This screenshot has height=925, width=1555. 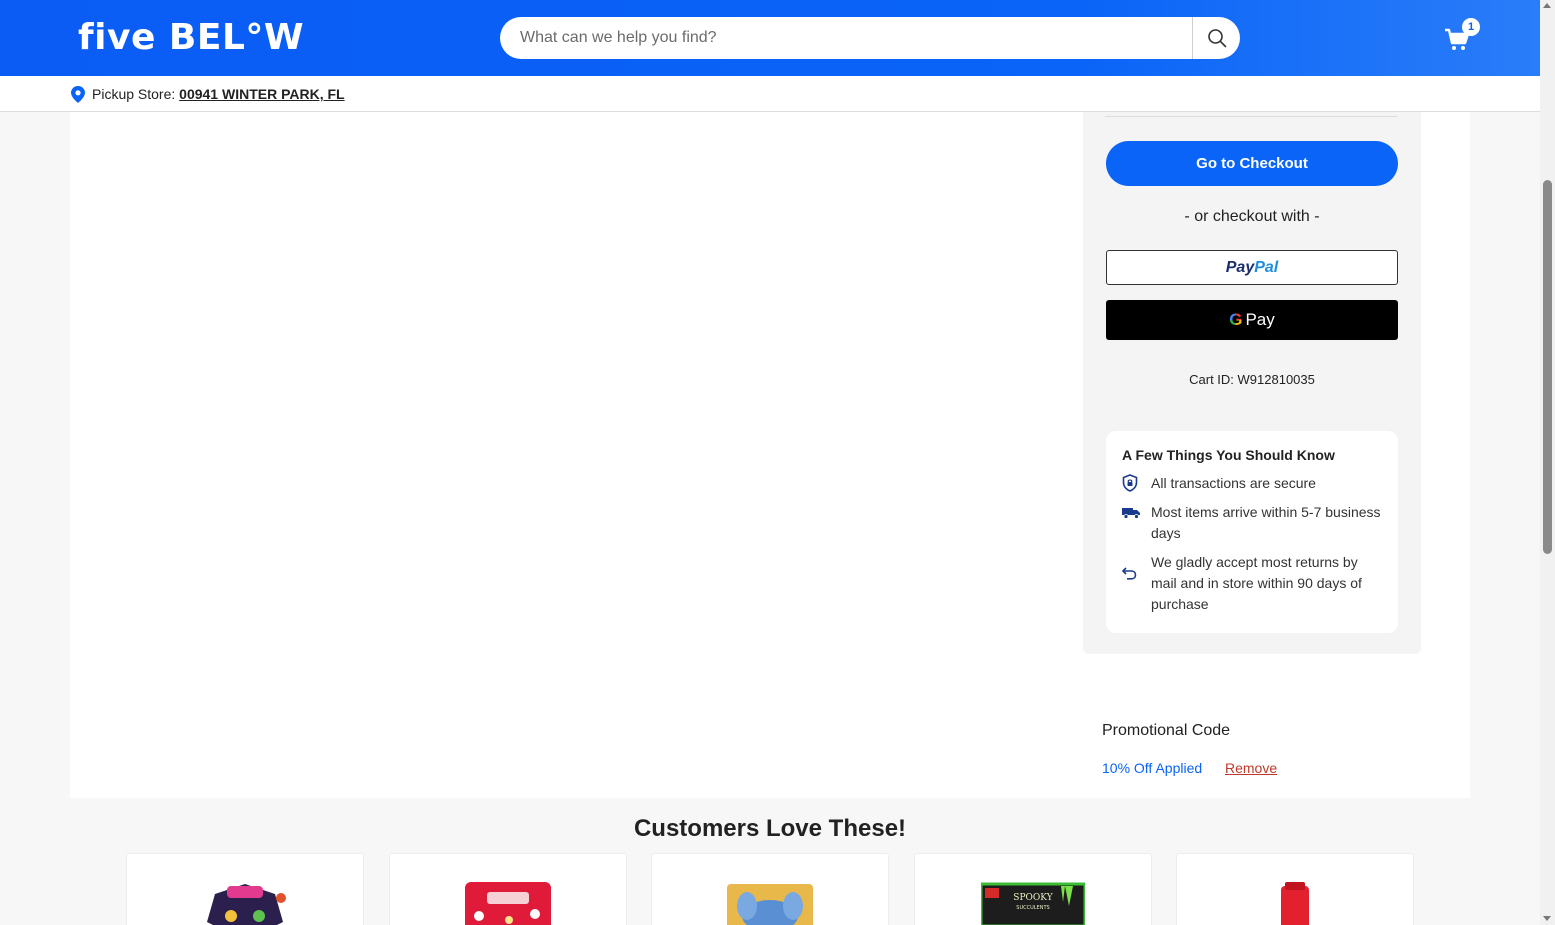 I want to click on five-below-logo: five BEL°W, so click(x=191, y=38).